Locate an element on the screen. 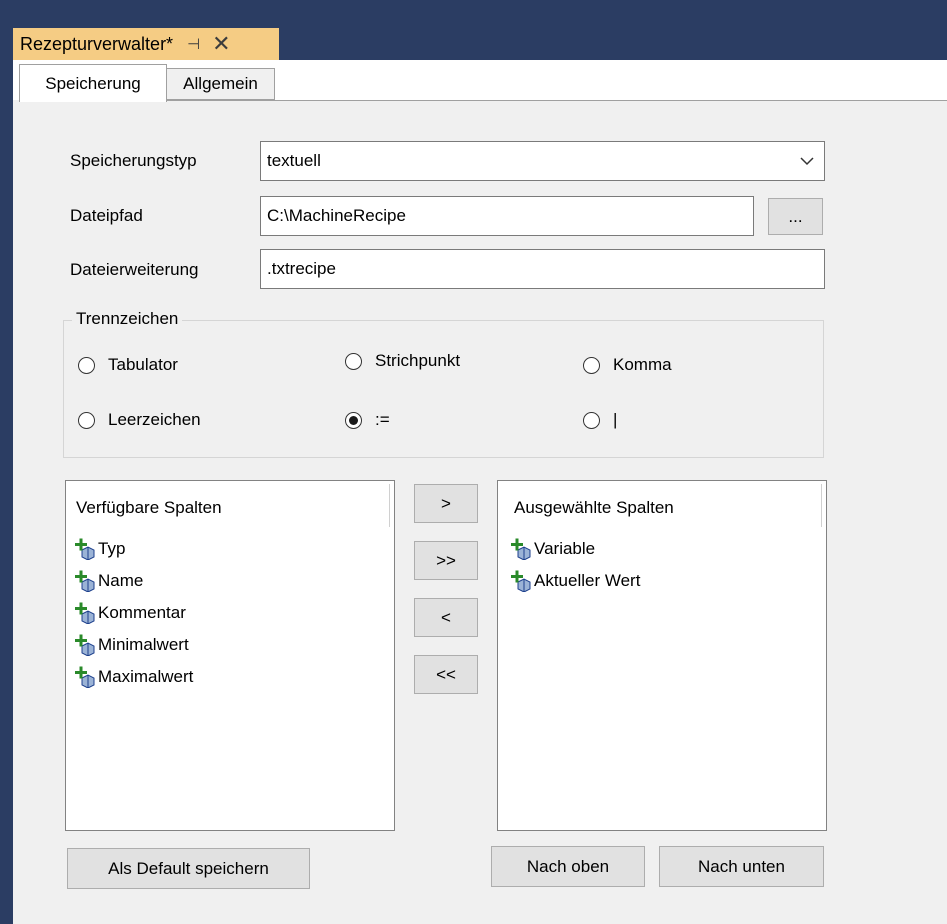 The image size is (947, 924). list-item: Maximalwert is located at coordinates (133, 677).